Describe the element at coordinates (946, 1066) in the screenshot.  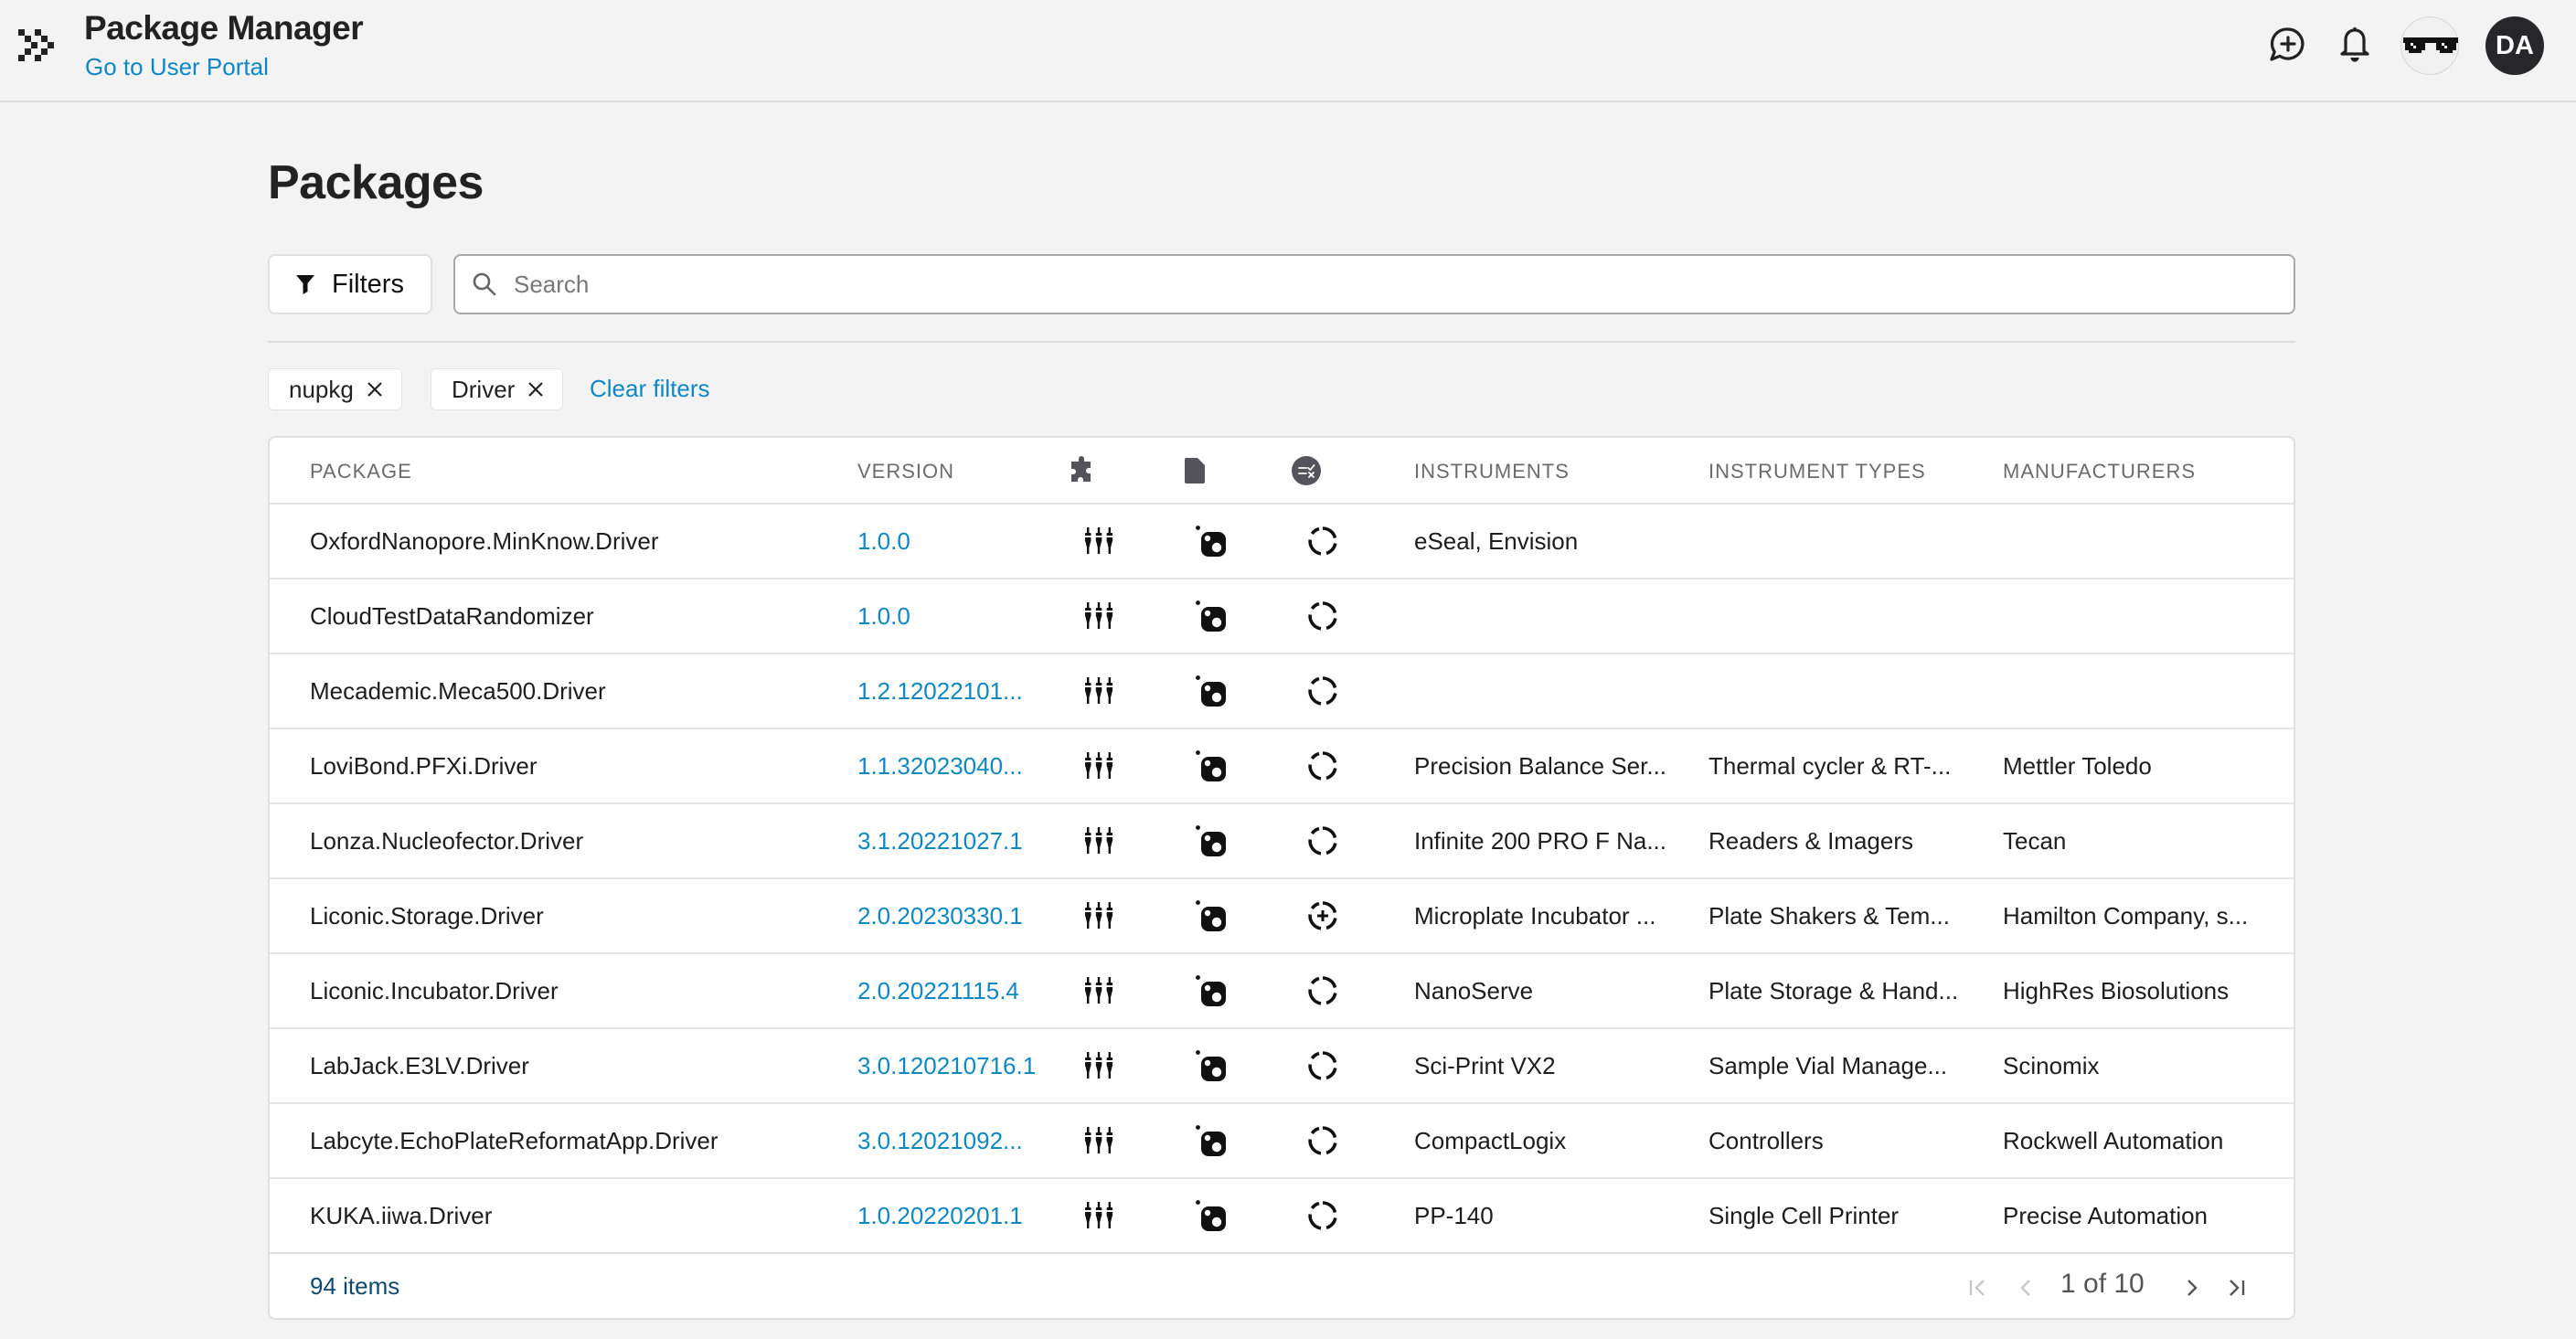
I see `package-version-link: 3.0.120210716.1` at that location.